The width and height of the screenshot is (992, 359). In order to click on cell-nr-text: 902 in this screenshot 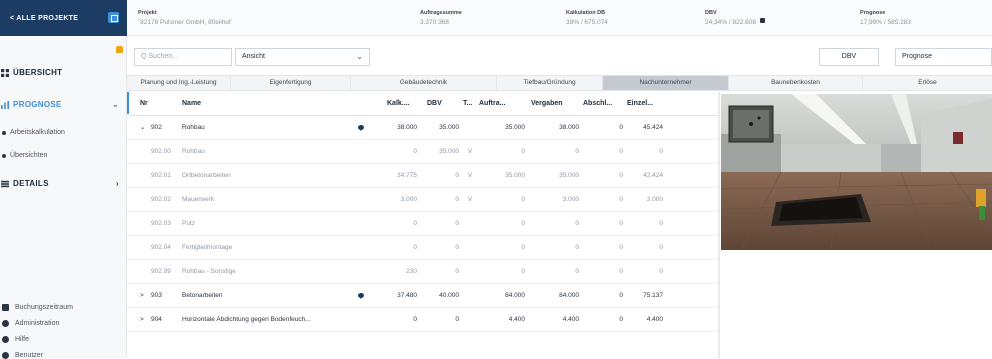, I will do `click(156, 127)`.